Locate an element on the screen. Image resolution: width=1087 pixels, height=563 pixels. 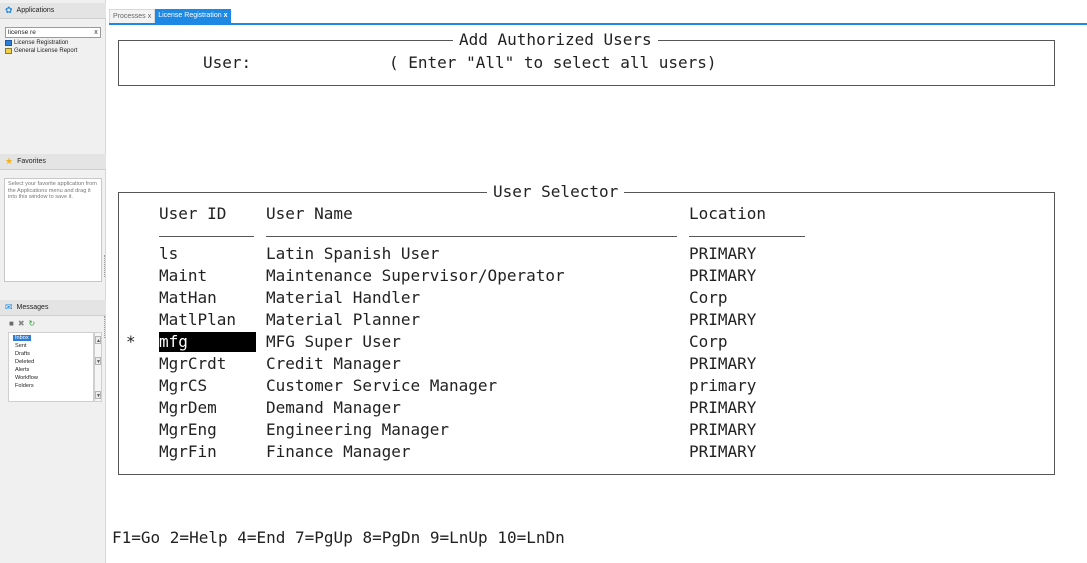
folder-item-deleted: Deleted is located at coordinates (24, 362).